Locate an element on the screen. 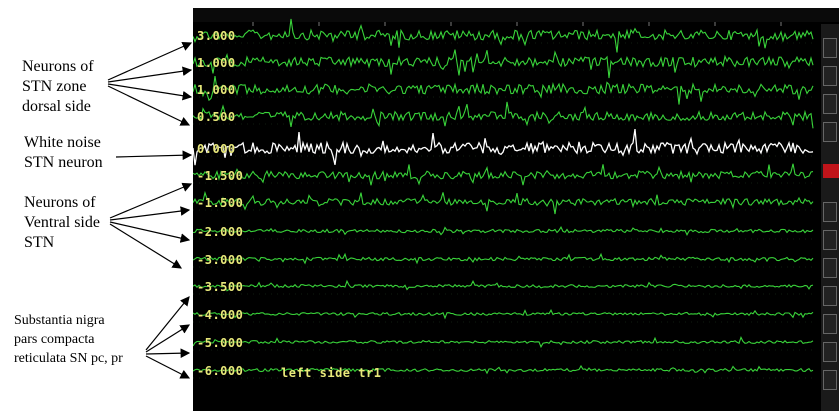 The image size is (839, 411). channel-sidebar is located at coordinates (830, 217).